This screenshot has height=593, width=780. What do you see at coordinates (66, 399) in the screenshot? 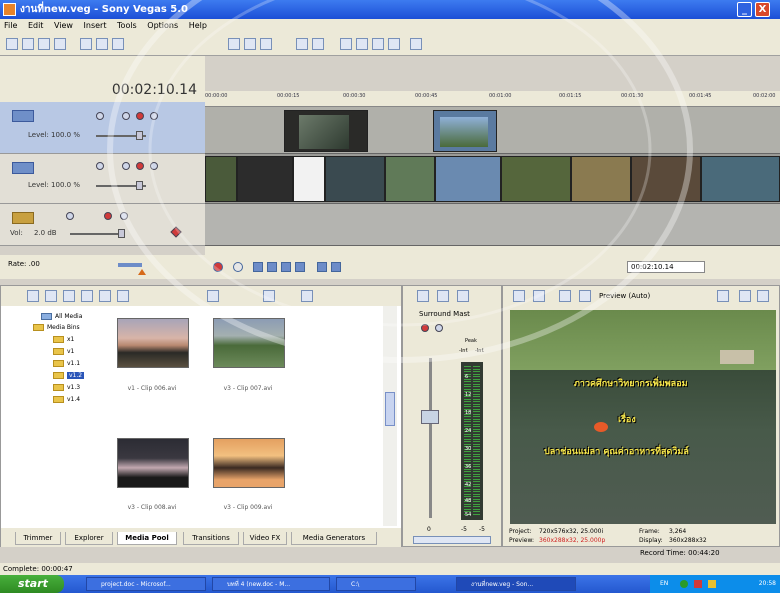
I see `tree-item-bin: v1.4` at bounding box center [66, 399].